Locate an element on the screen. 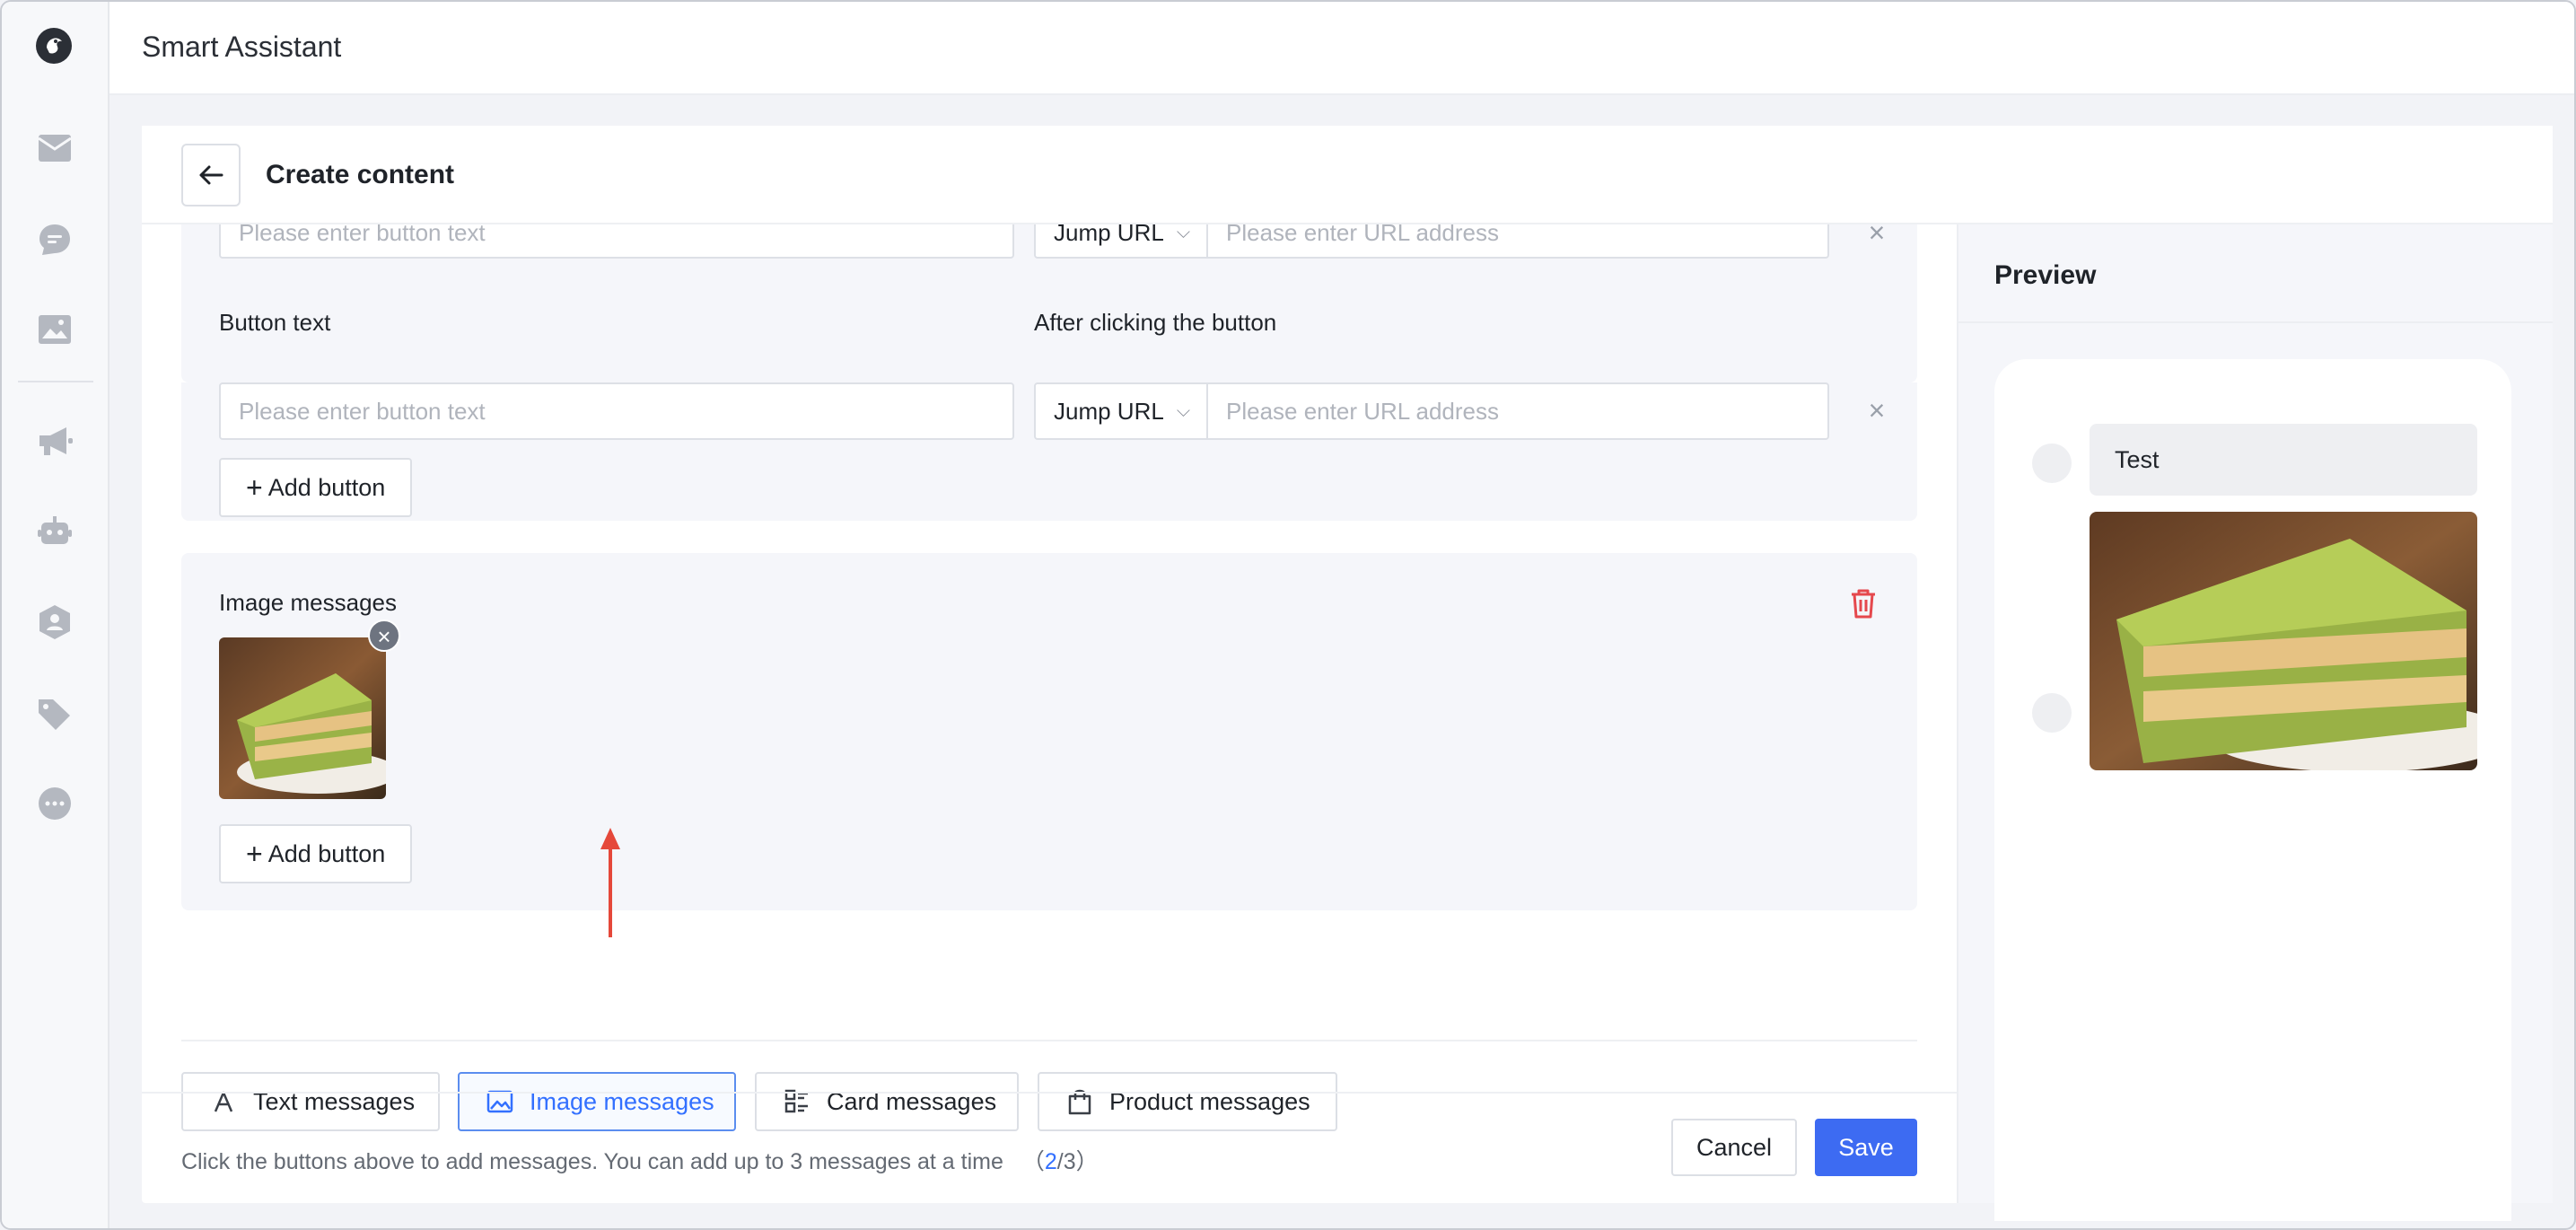  message-count: （2/3） is located at coordinates (1060, 1161).